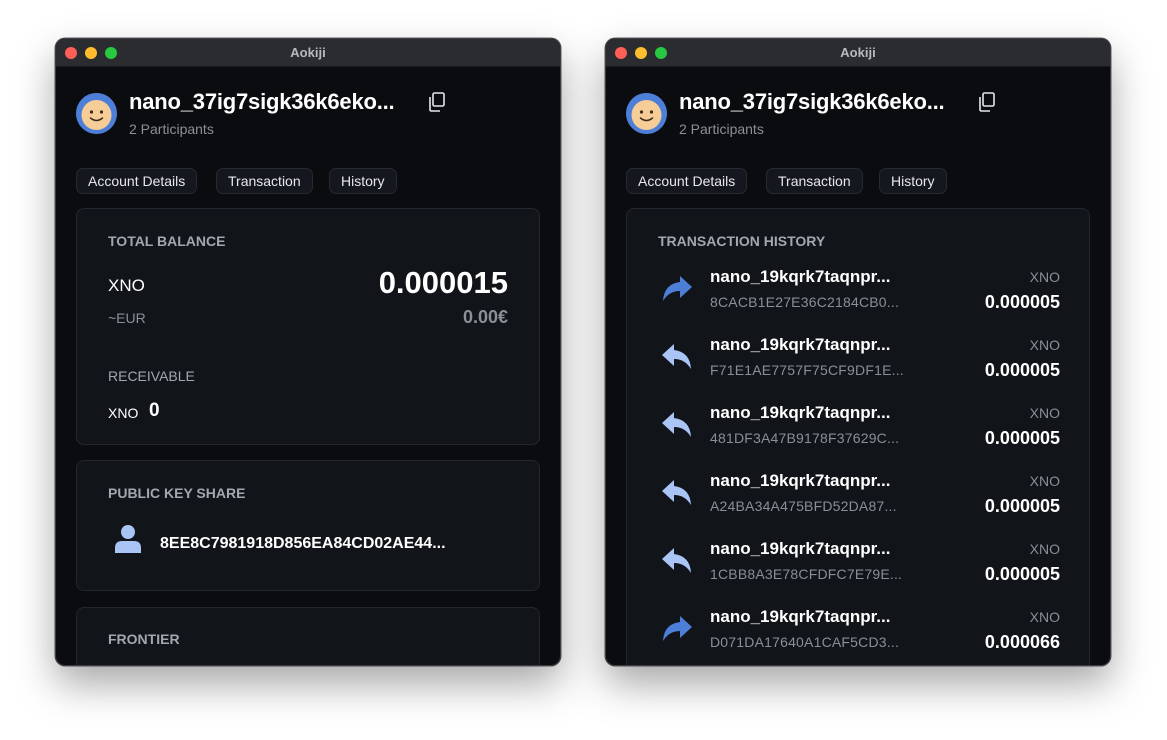 This screenshot has width=1167, height=740. What do you see at coordinates (151, 376) in the screenshot?
I see `receivable-title: RECEIVABLE` at bounding box center [151, 376].